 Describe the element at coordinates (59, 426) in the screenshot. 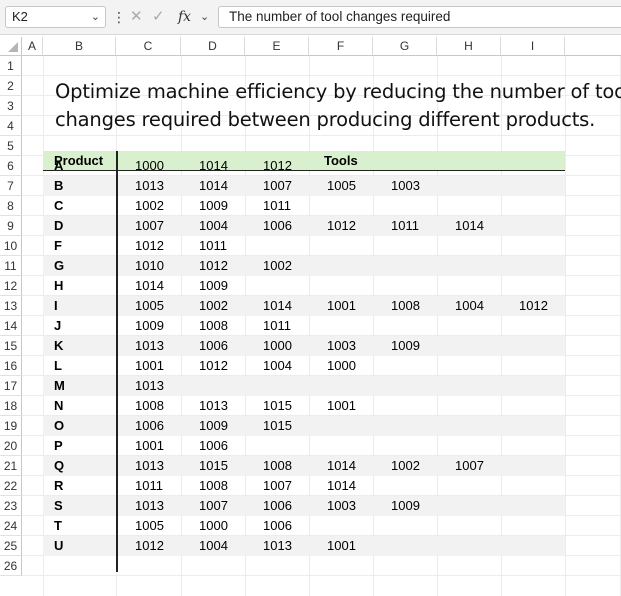

I see `product-cell: O` at that location.